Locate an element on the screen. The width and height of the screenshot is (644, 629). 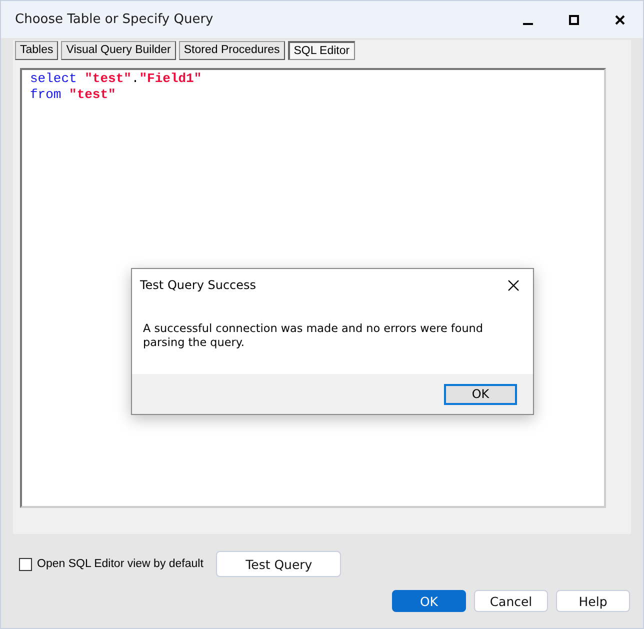
tab: Visual Query Builder is located at coordinates (118, 50).